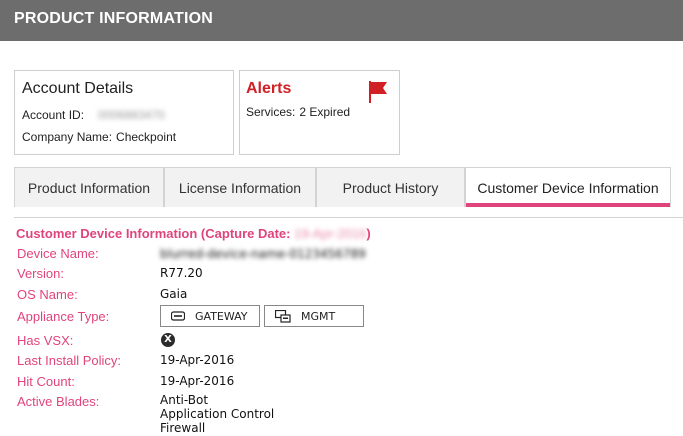 Image resolution: width=683 pixels, height=436 pixels. Describe the element at coordinates (183, 428) in the screenshot. I see `blade-item: Firewall` at that location.